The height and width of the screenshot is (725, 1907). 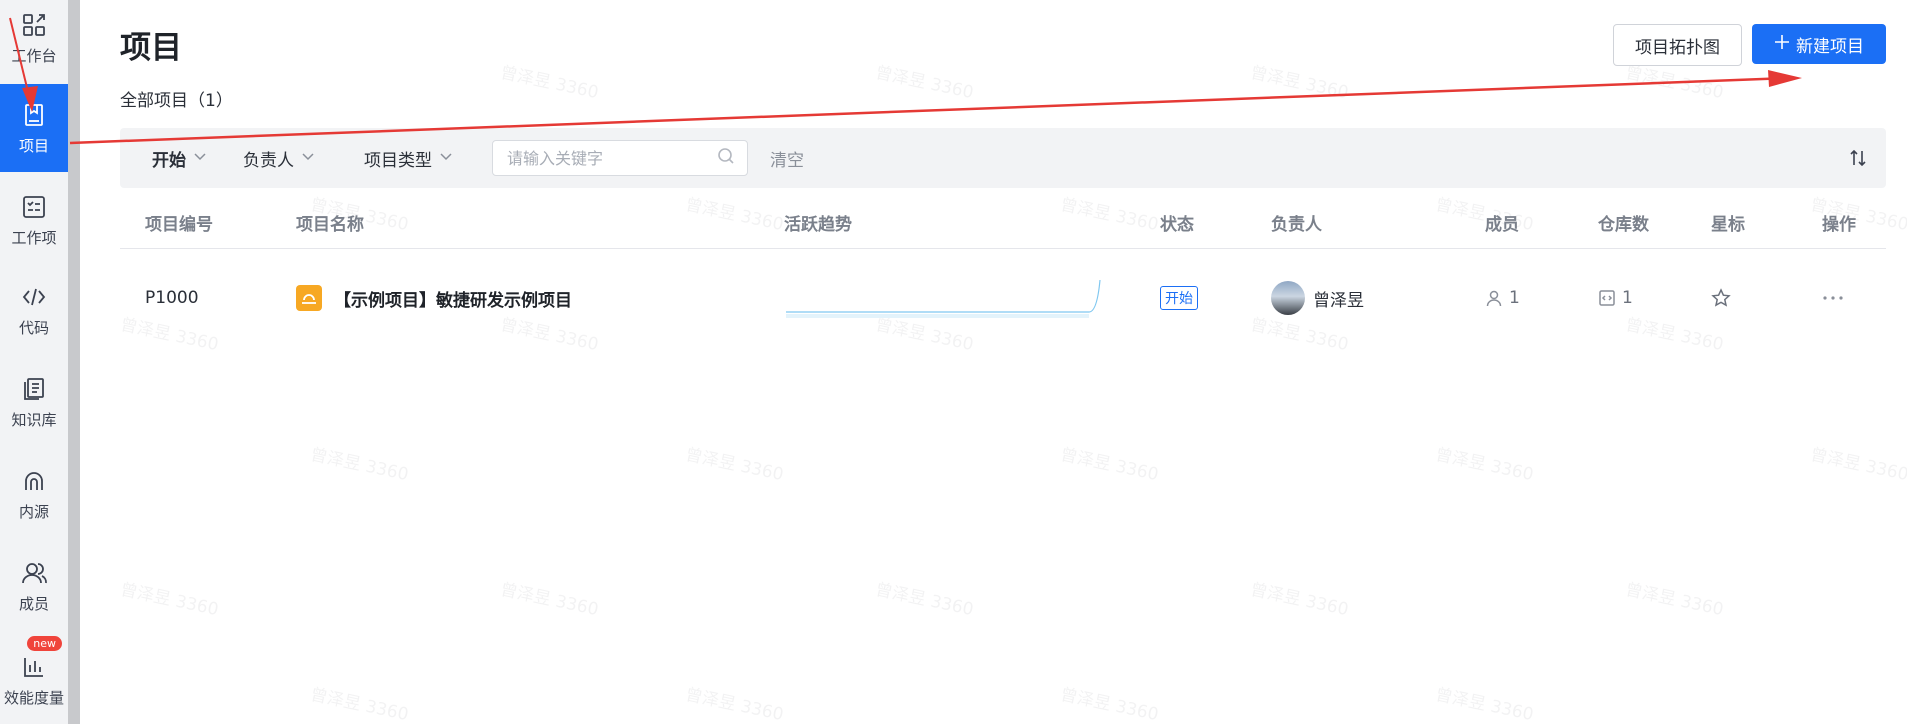 I want to click on sidebar-item-project: 项目, so click(x=34, y=128).